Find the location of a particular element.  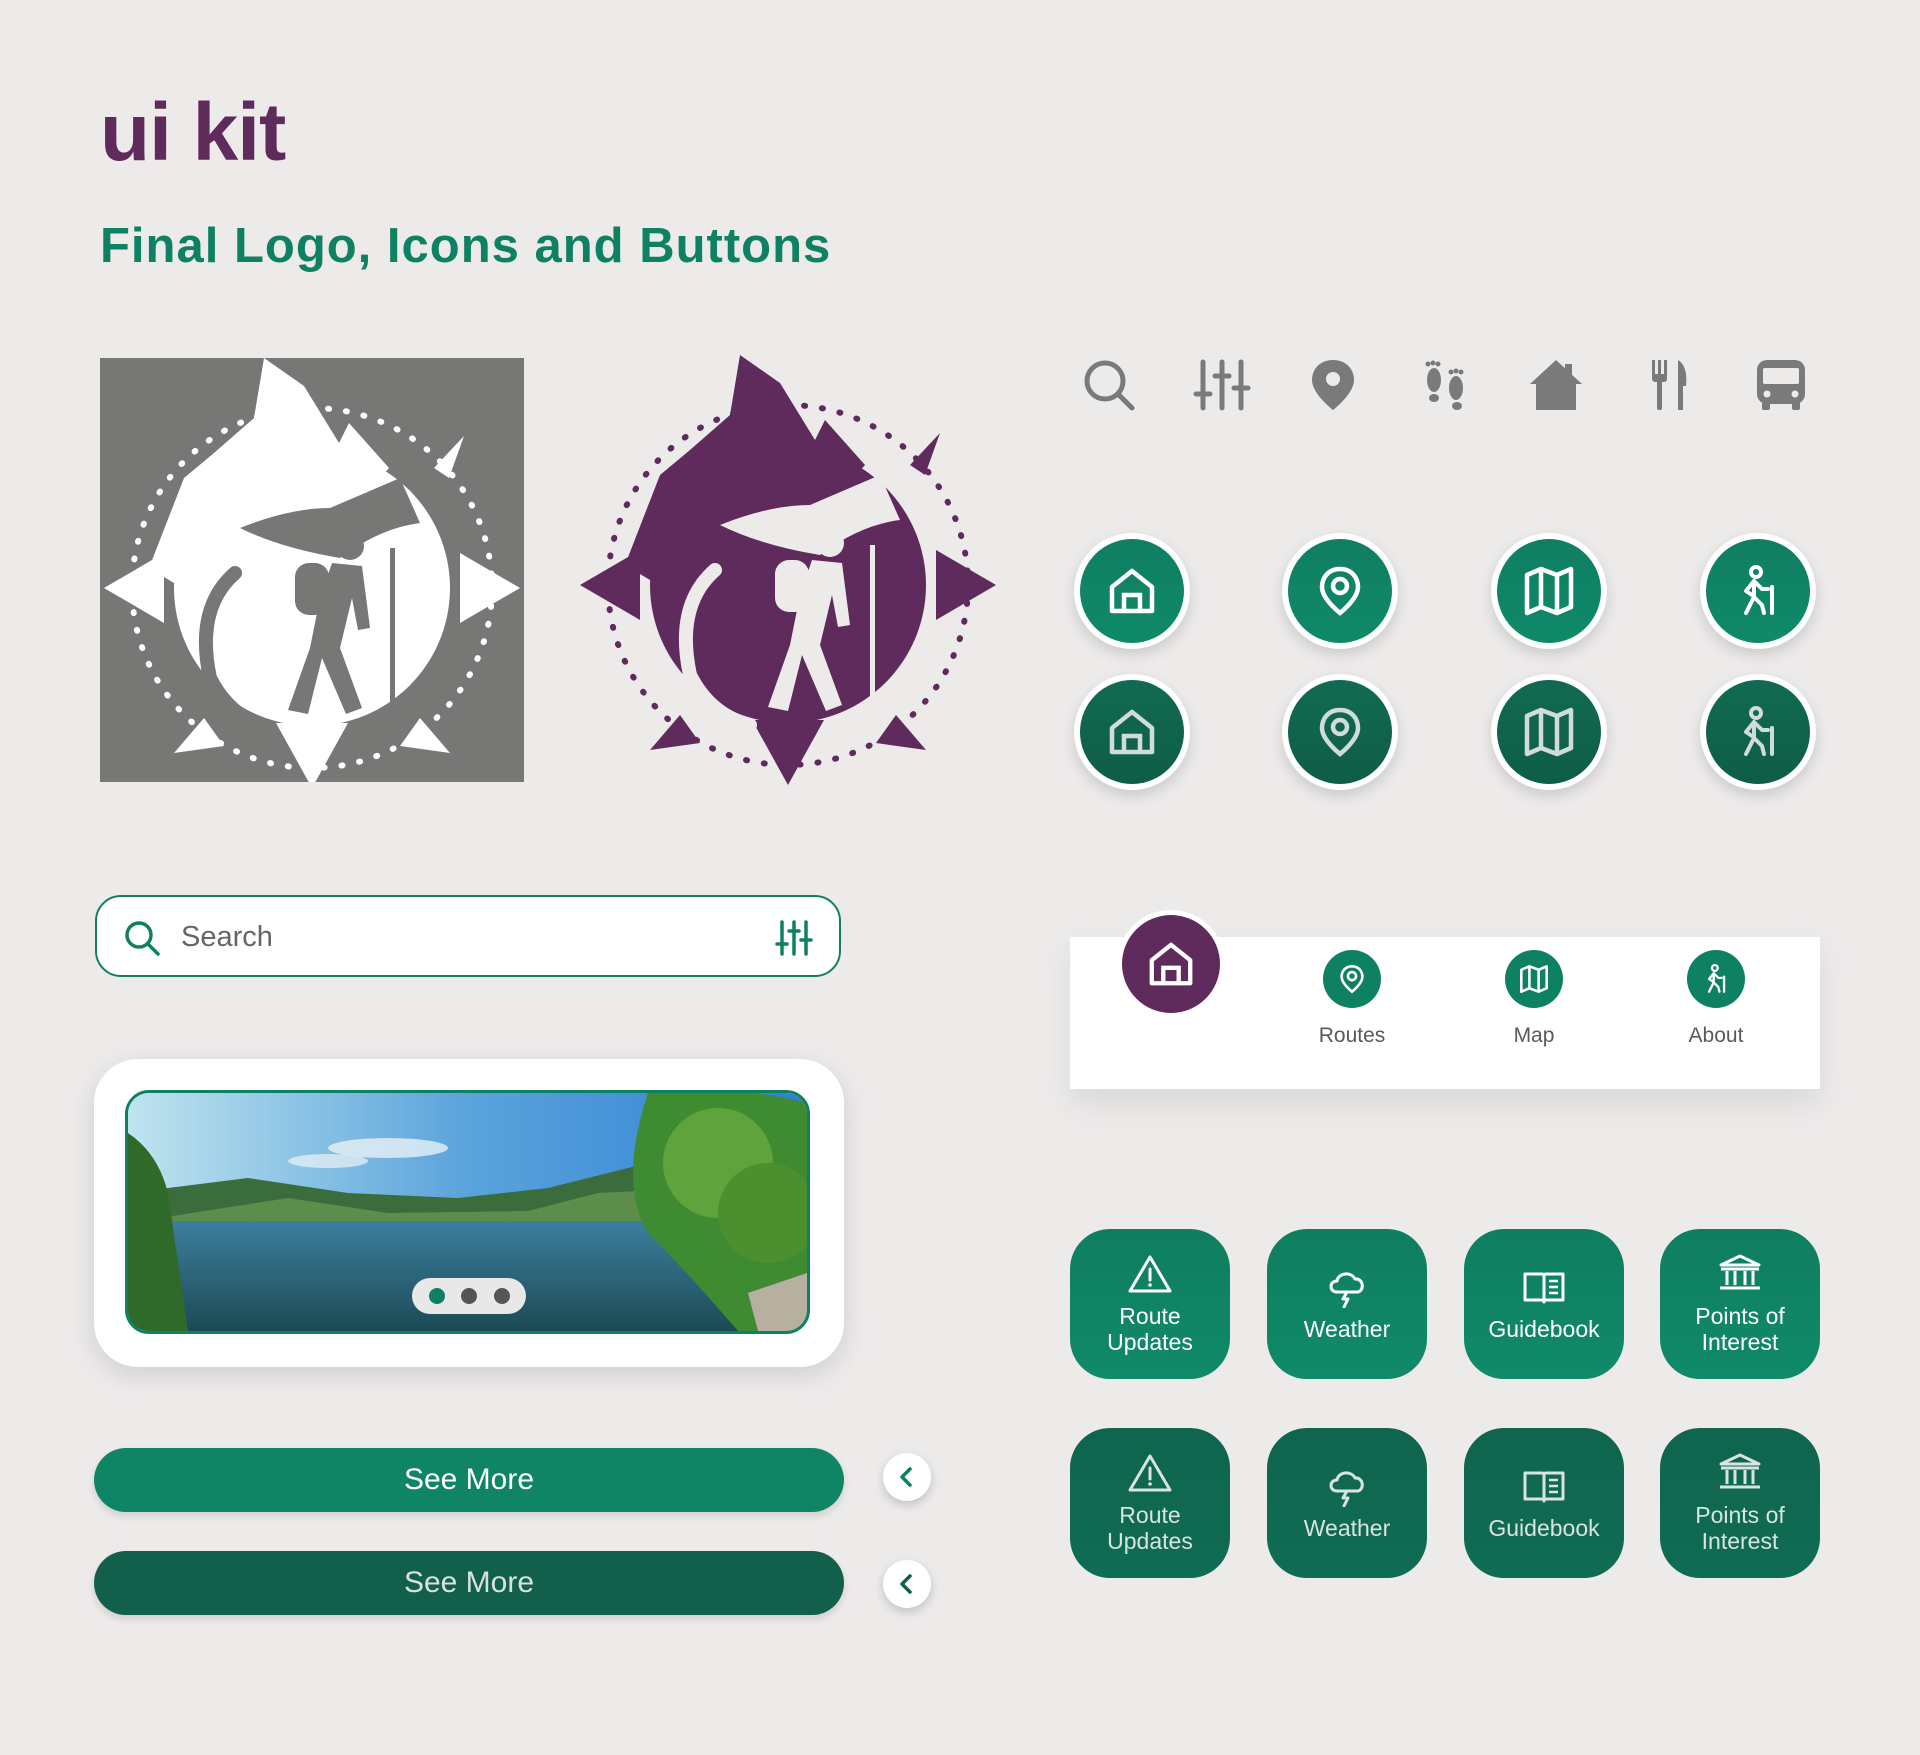

carousel-pagination is located at coordinates (469, 1296).